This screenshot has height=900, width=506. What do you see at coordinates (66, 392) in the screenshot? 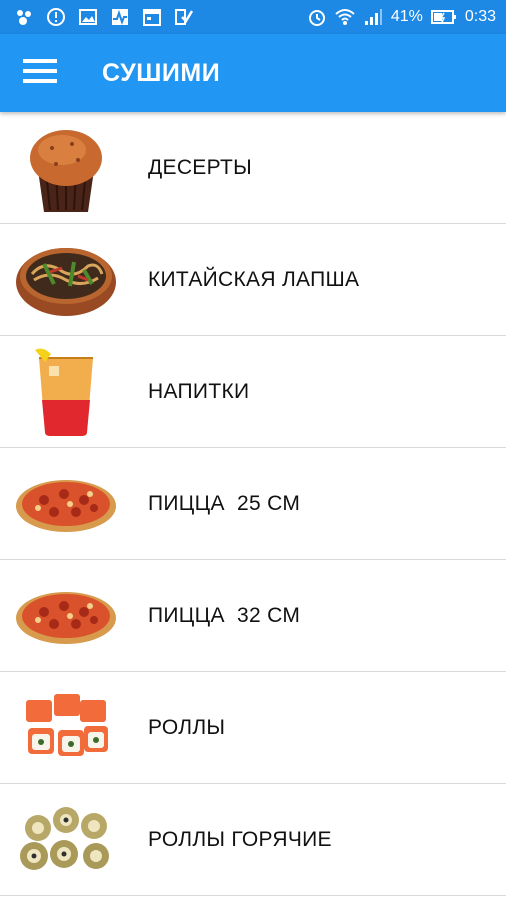
I see `drink-glass-image` at bounding box center [66, 392].